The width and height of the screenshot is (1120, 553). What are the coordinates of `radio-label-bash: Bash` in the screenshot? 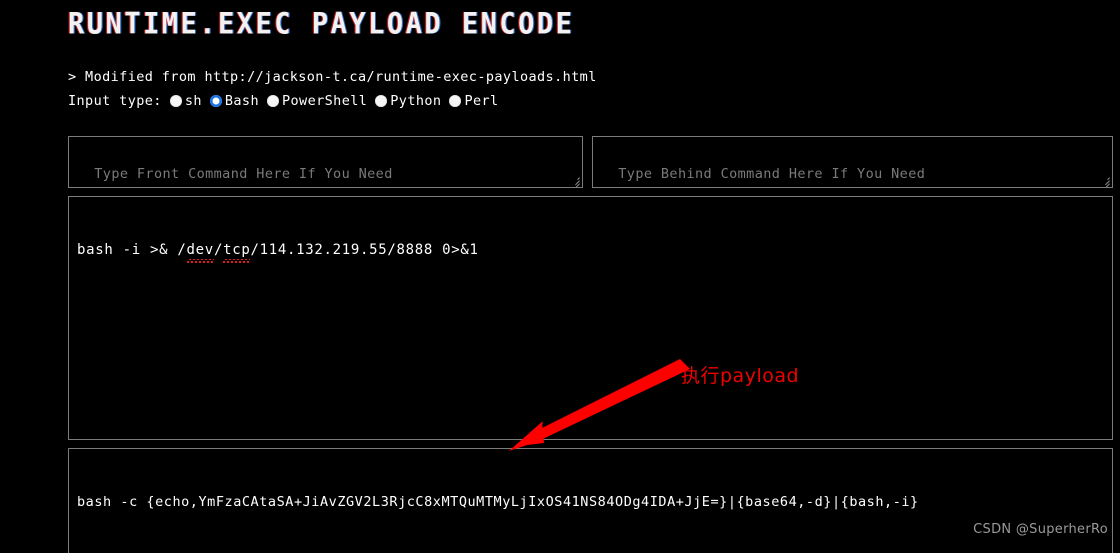 It's located at (241, 101).